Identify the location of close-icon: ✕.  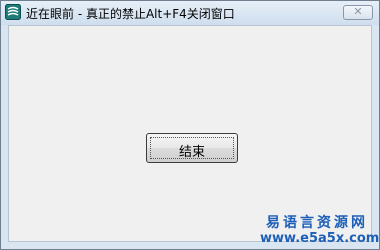
(358, 11).